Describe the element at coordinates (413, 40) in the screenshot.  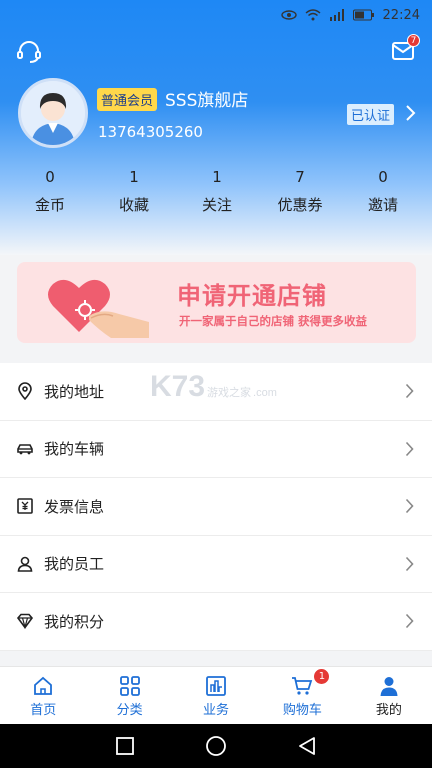
I see `message-badge: 7` at that location.